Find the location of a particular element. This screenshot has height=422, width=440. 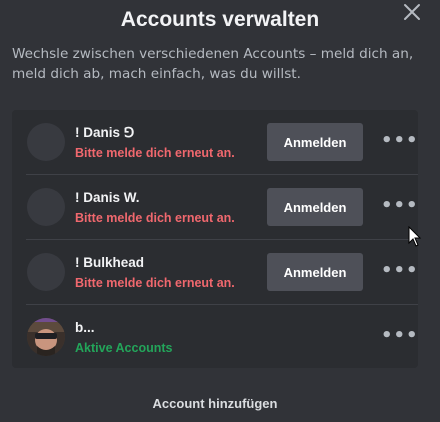

account-name: ! Danis ⅁ is located at coordinates (105, 132).